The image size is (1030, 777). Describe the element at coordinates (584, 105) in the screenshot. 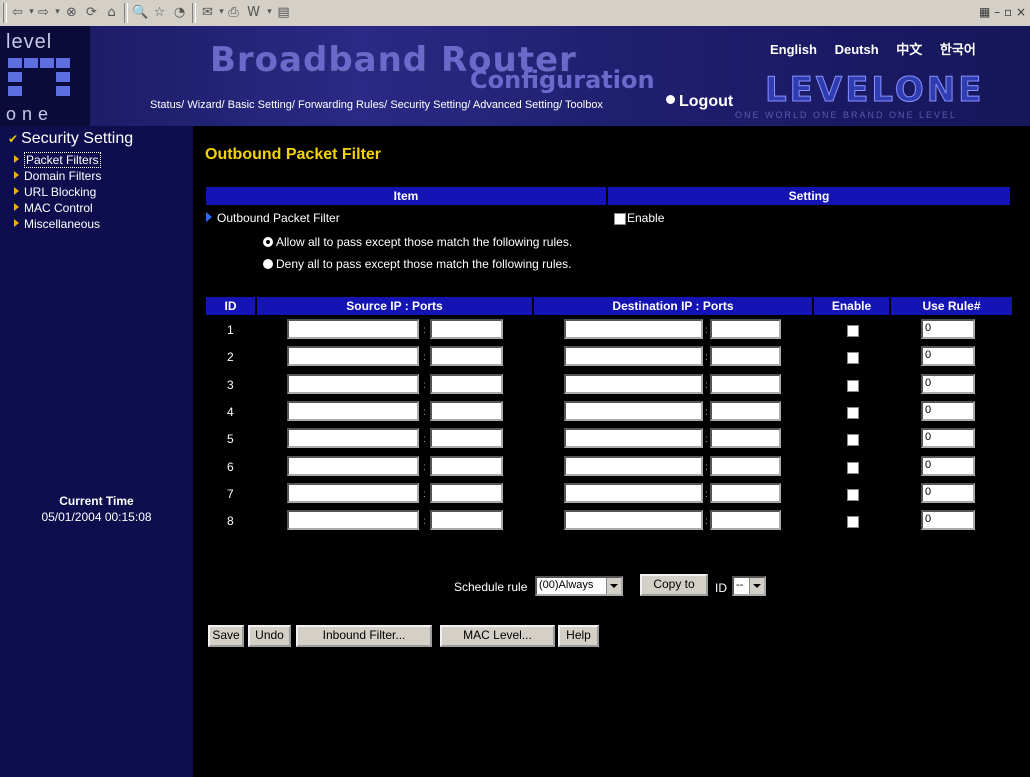

I see `nav-toolbox: Toolbox` at that location.